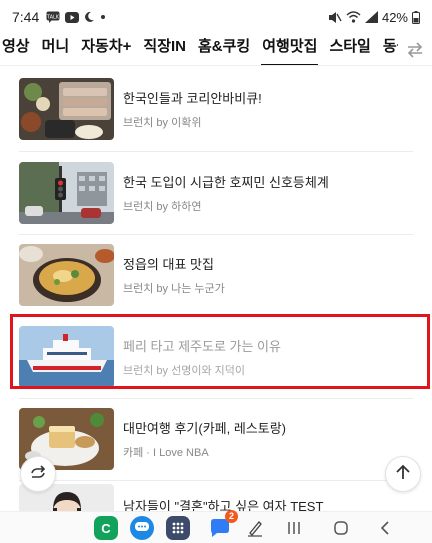  I want to click on tab-video: 영상, so click(19, 49).